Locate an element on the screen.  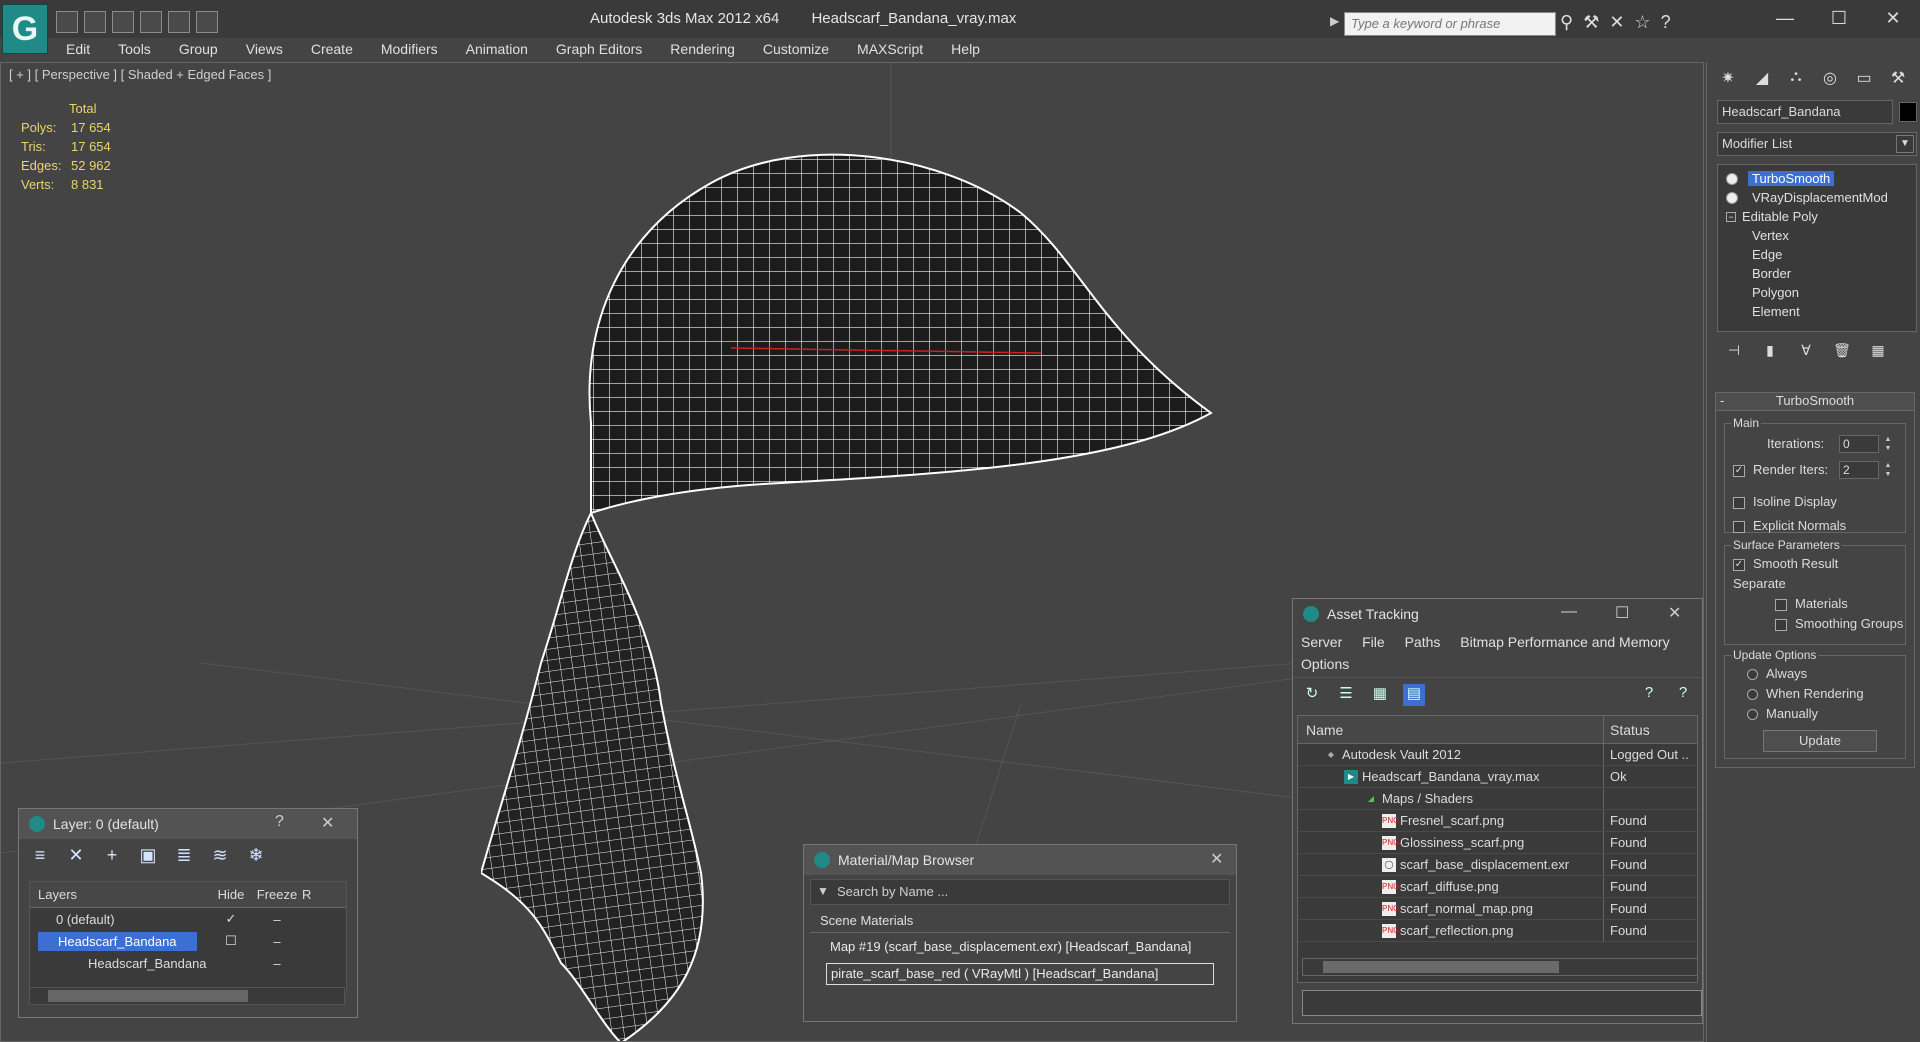
stack-subobj-edge: Edge is located at coordinates (1817, 254).